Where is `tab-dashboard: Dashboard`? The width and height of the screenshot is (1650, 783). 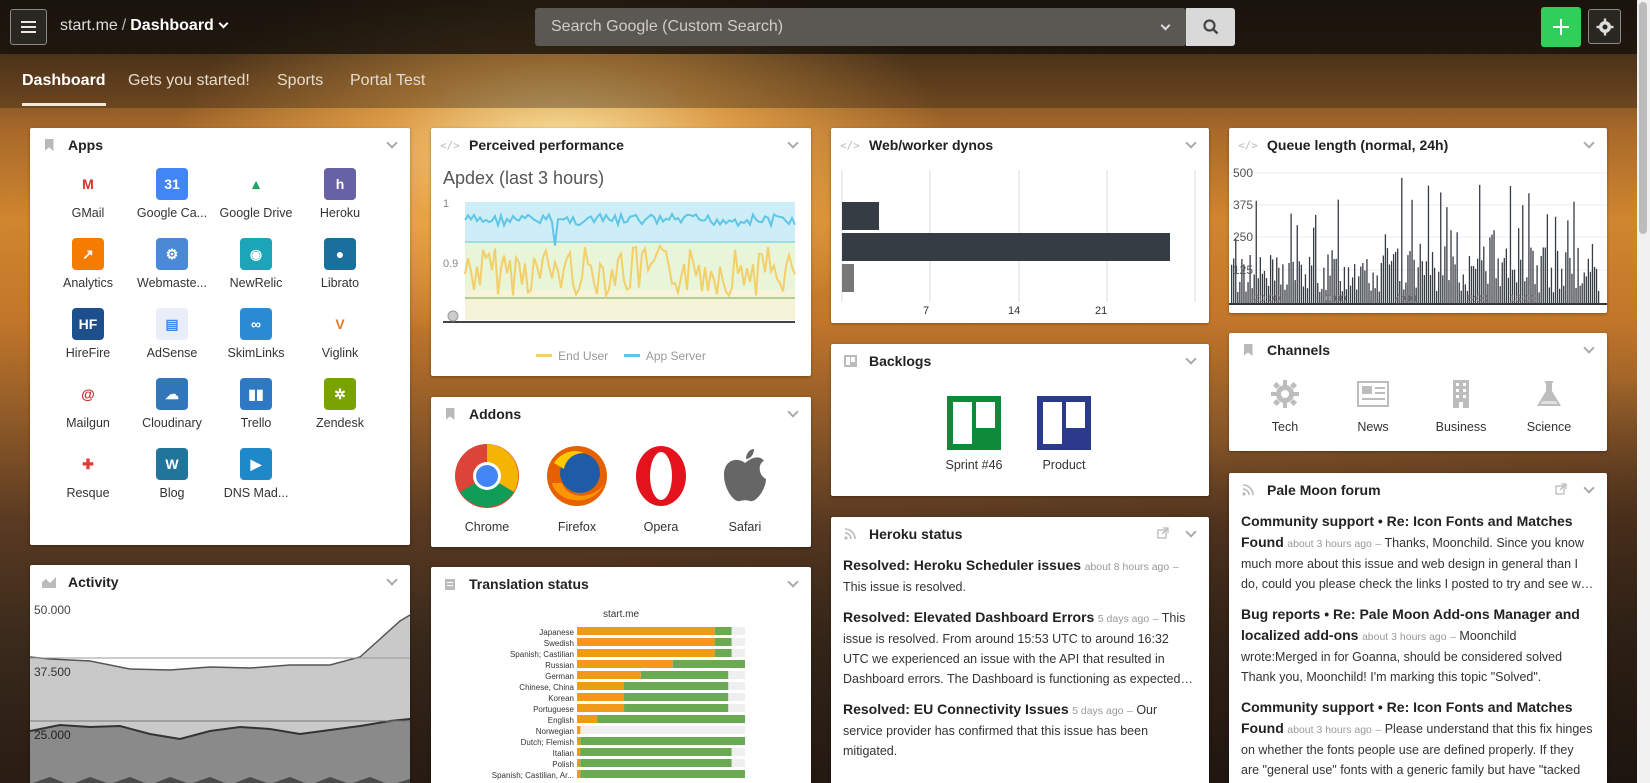 tab-dashboard: Dashboard is located at coordinates (64, 89).